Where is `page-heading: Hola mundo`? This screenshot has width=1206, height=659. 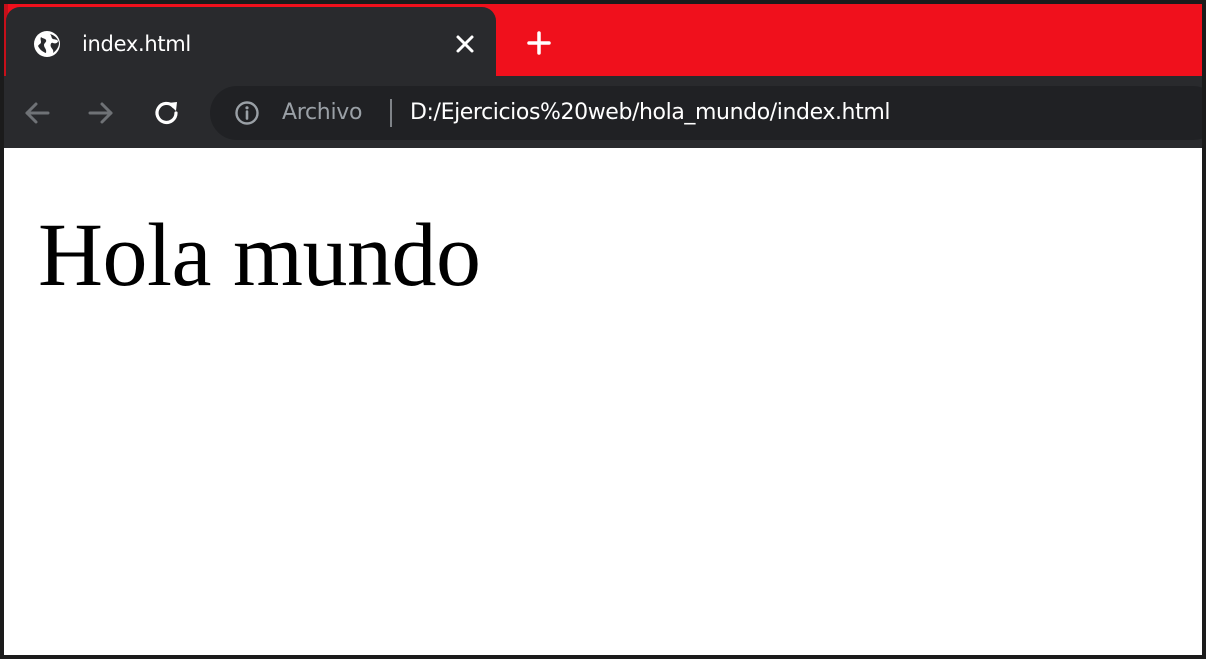 page-heading: Hola mundo is located at coordinates (259, 255).